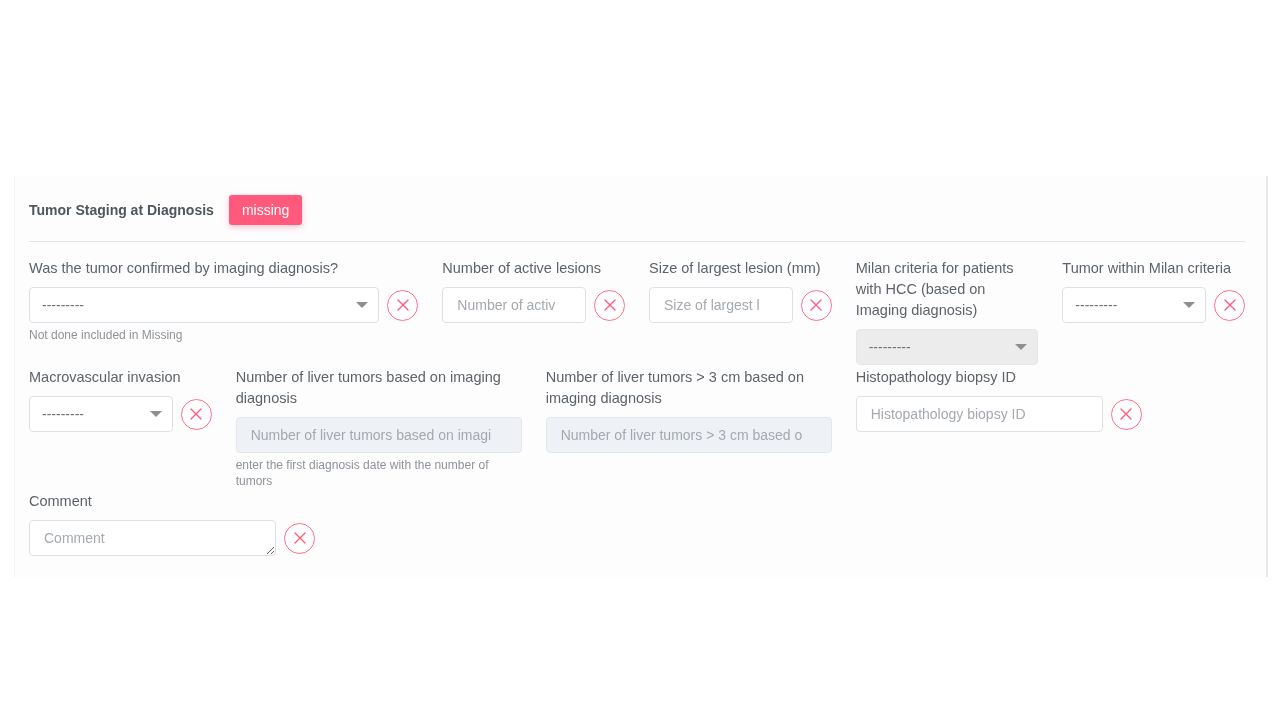 This screenshot has height=720, width=1280. Describe the element at coordinates (721, 305) in the screenshot. I see `input-field: Size of largest l` at that location.